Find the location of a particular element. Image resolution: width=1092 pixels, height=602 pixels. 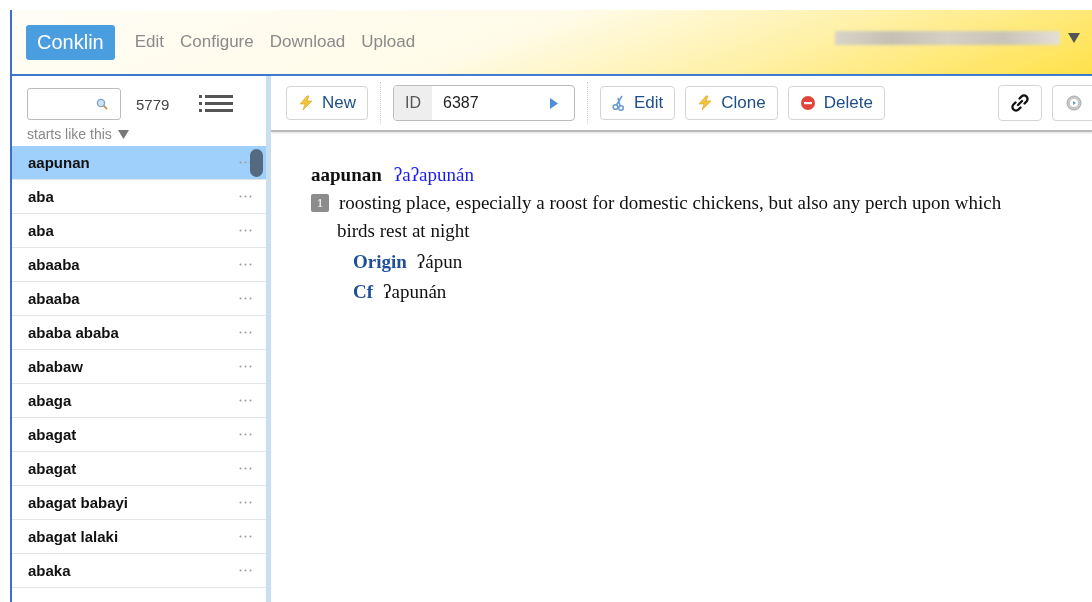

field-value: ʔapunán is located at coordinates (415, 292).